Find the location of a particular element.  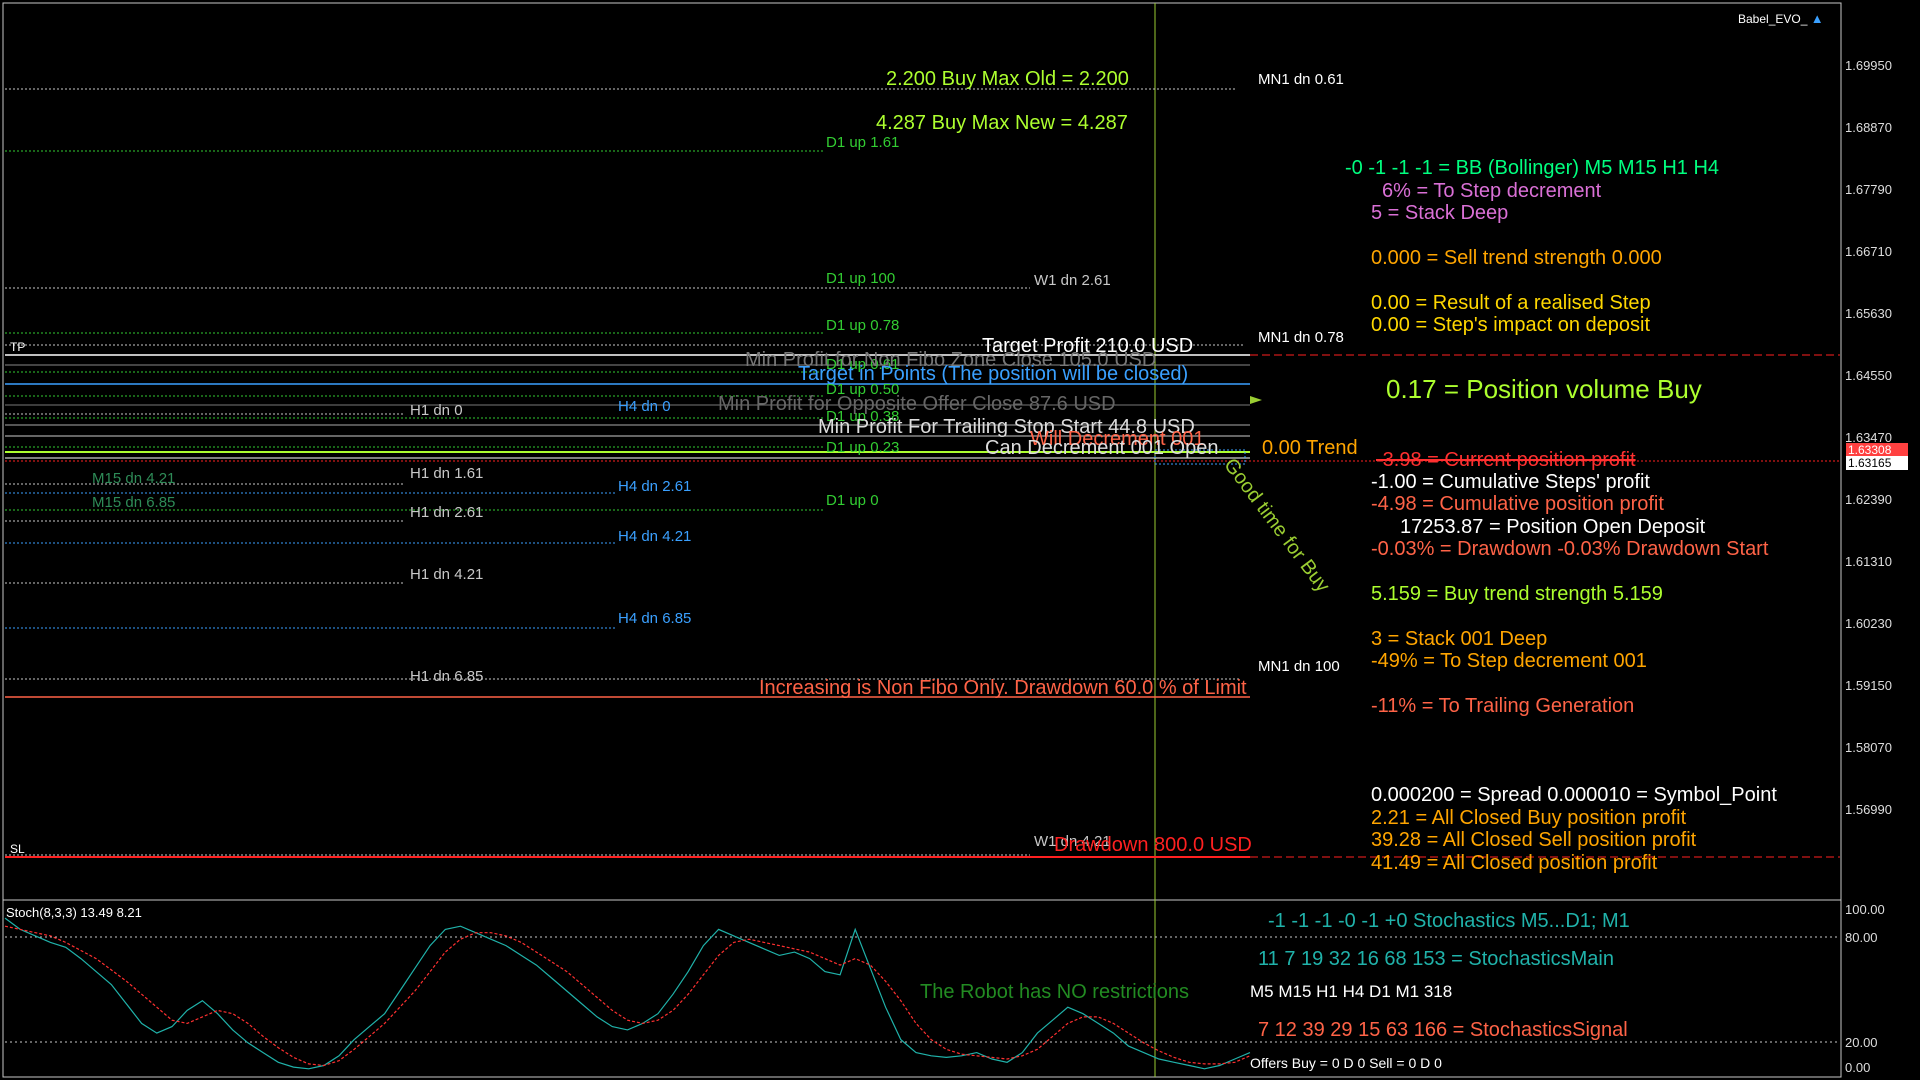

stoch-axis-tick: 20.00 is located at coordinates (1861, 1042).